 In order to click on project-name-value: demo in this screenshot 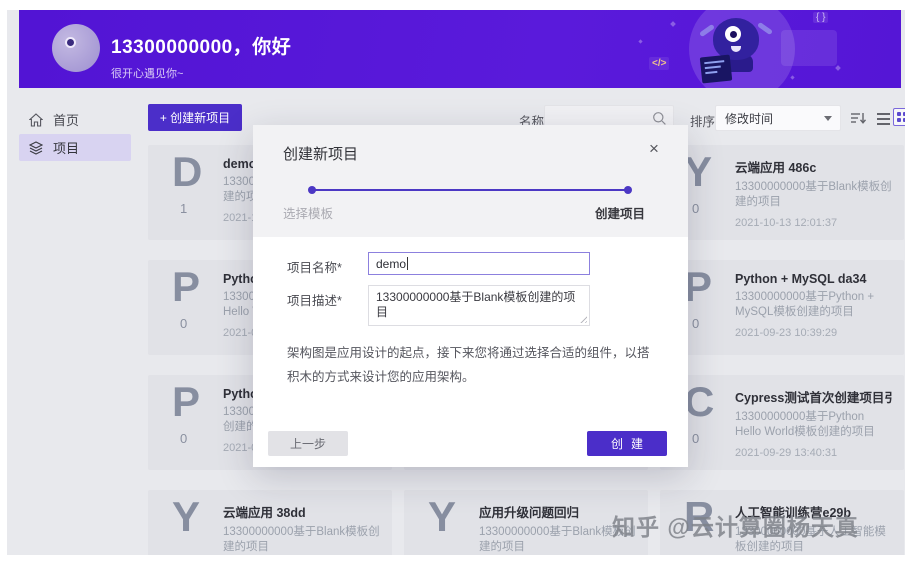, I will do `click(391, 263)`.